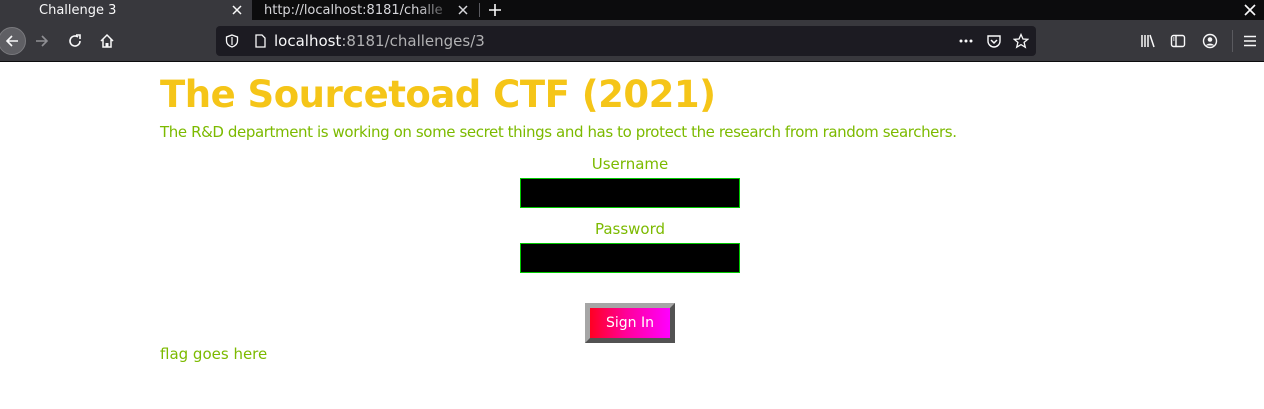  Describe the element at coordinates (75, 41) in the screenshot. I see `reload-icon` at that location.